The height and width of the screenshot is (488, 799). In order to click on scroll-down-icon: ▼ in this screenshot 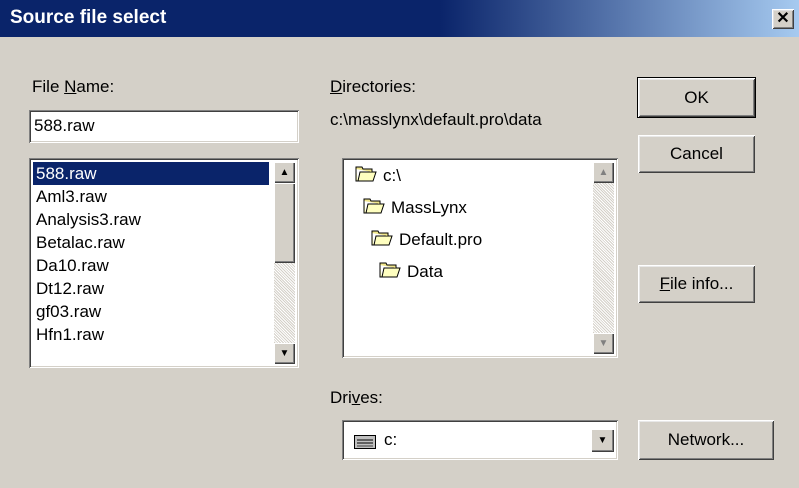, I will do `click(284, 353)`.